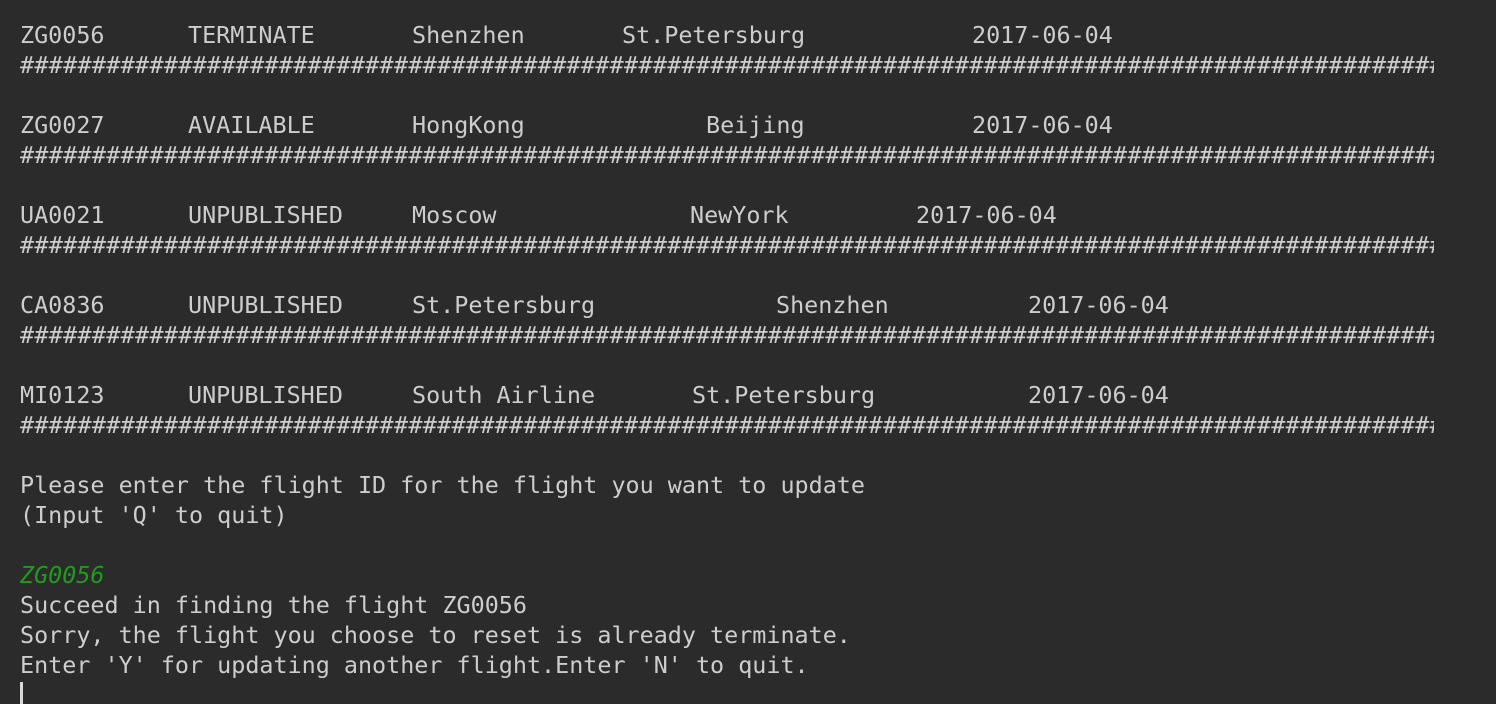  Describe the element at coordinates (504, 395) in the screenshot. I see `flight-origin: South Airline` at that location.